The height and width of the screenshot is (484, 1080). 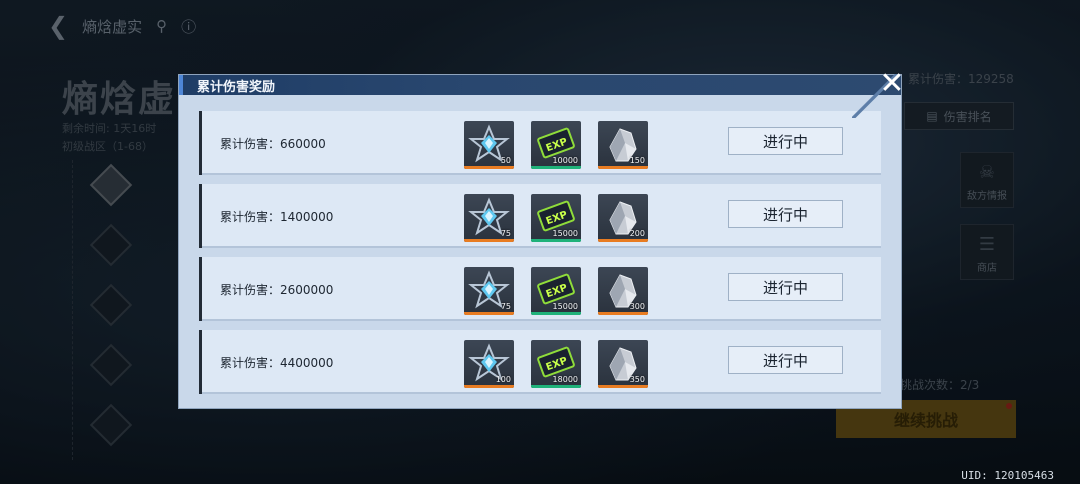 What do you see at coordinates (565, 160) in the screenshot?
I see `item-quantity: 10000` at bounding box center [565, 160].